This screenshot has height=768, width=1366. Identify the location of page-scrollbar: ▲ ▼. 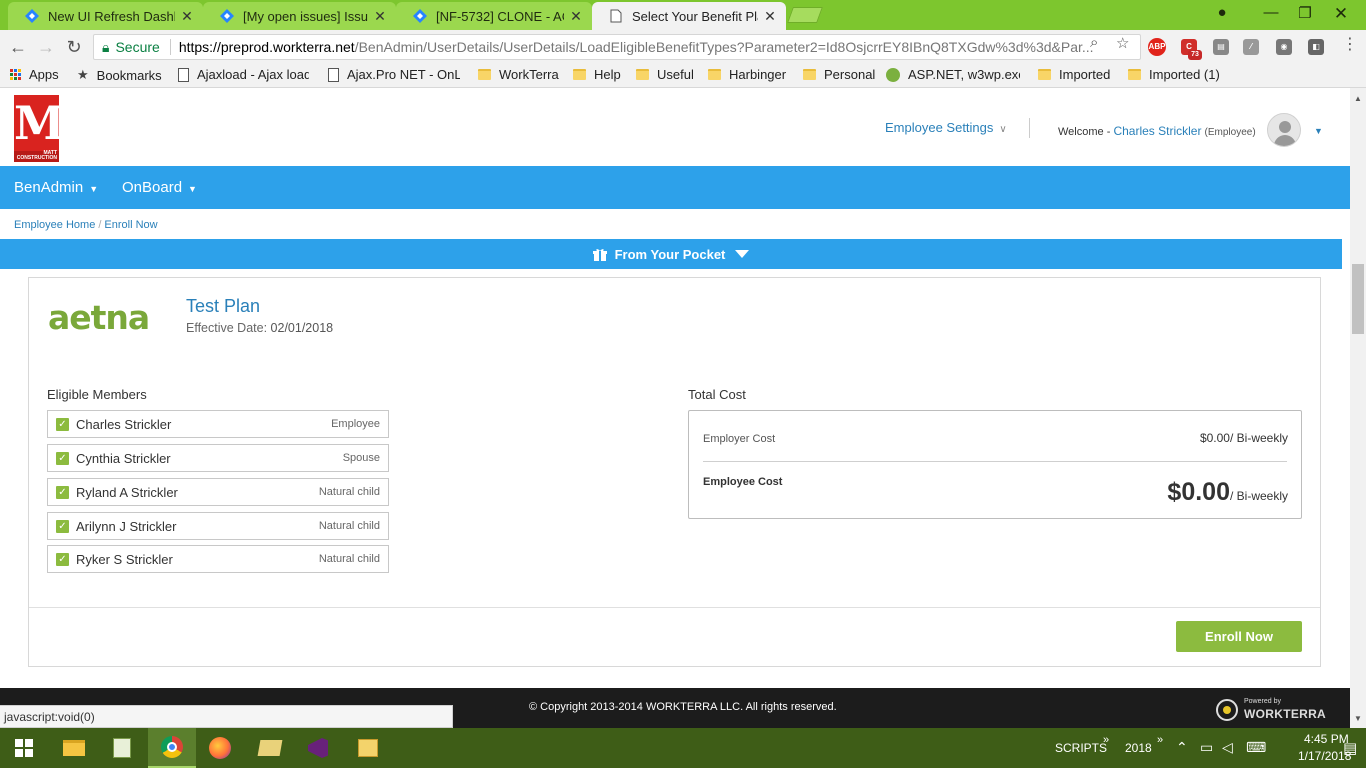
(1358, 408).